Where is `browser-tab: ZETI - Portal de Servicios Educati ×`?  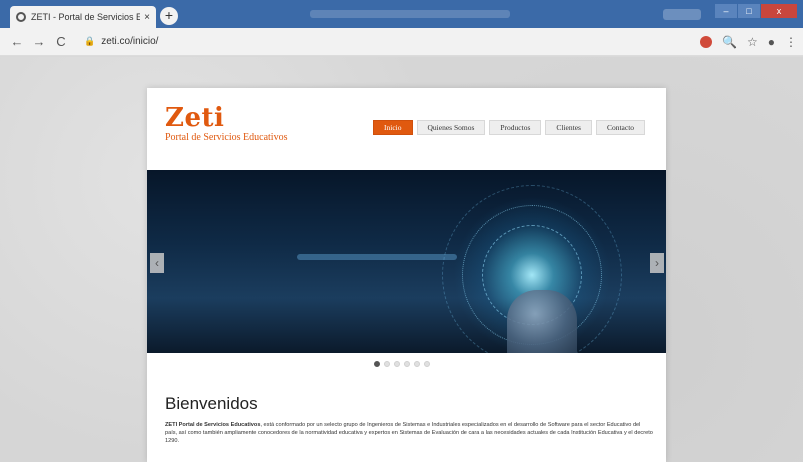
browser-tab: ZETI - Portal de Servicios Educati × is located at coordinates (83, 17).